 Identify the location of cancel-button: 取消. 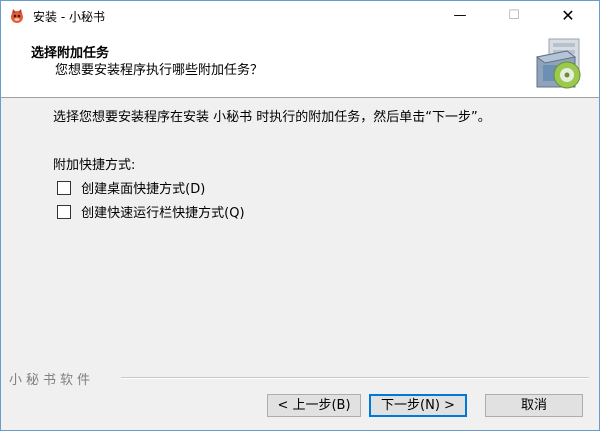
(534, 405).